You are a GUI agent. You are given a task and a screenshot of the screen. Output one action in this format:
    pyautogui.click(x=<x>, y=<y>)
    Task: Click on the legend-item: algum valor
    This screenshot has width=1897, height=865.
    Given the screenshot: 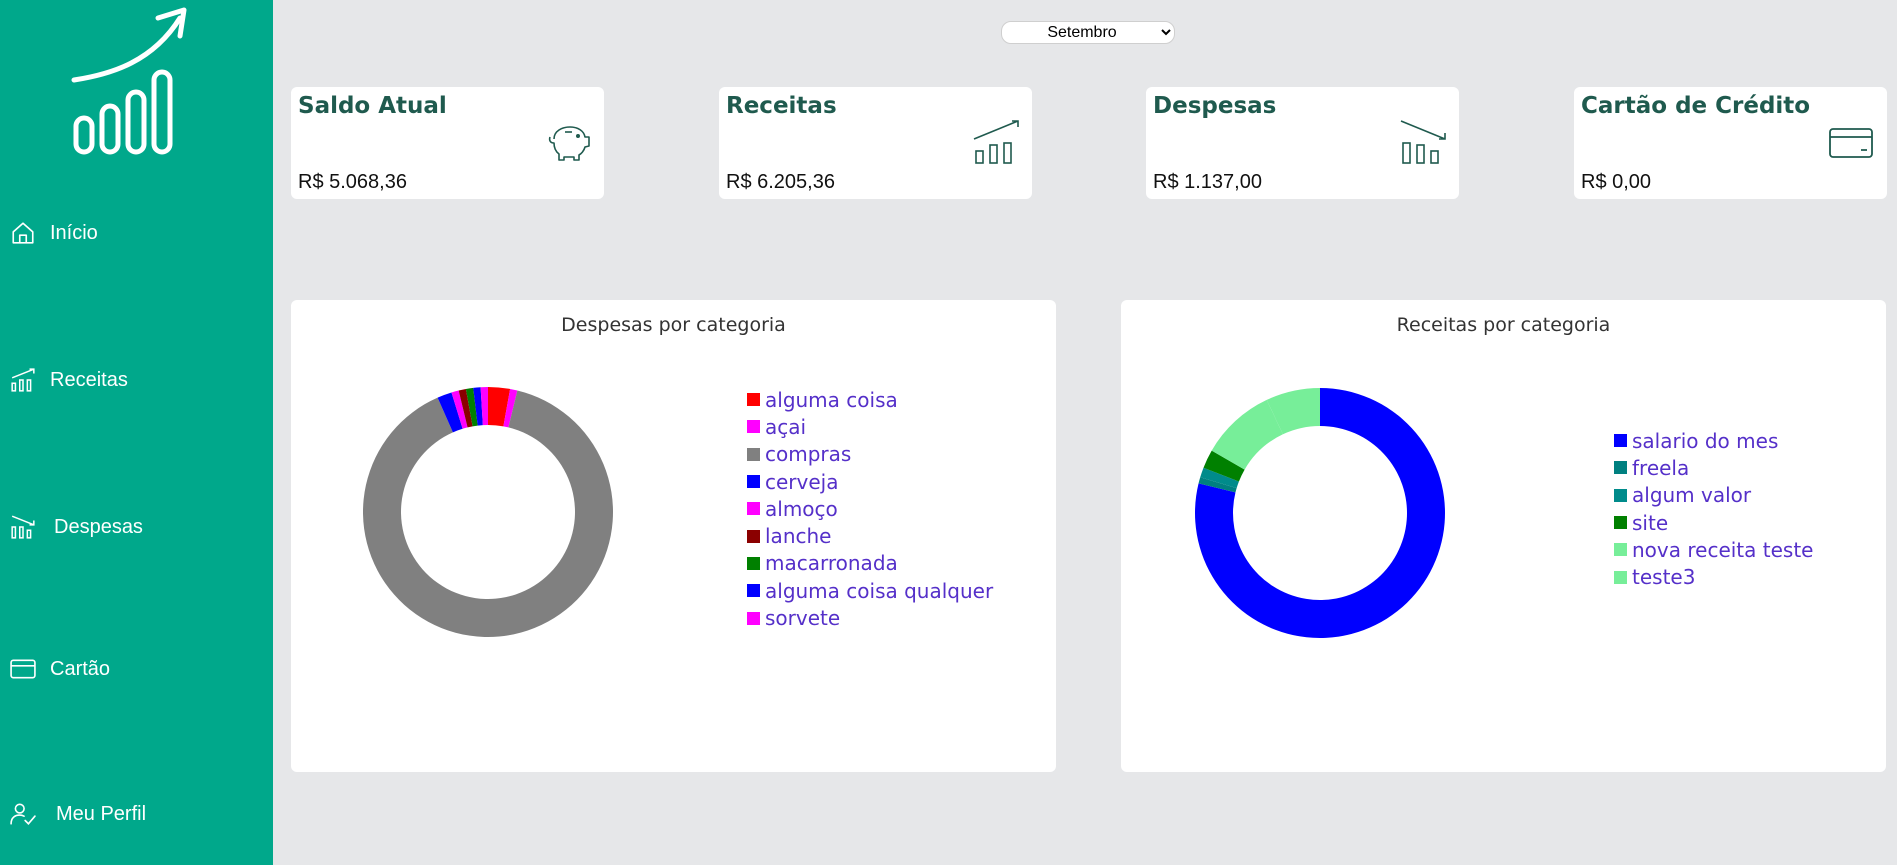 What is the action you would take?
    pyautogui.click(x=1713, y=495)
    